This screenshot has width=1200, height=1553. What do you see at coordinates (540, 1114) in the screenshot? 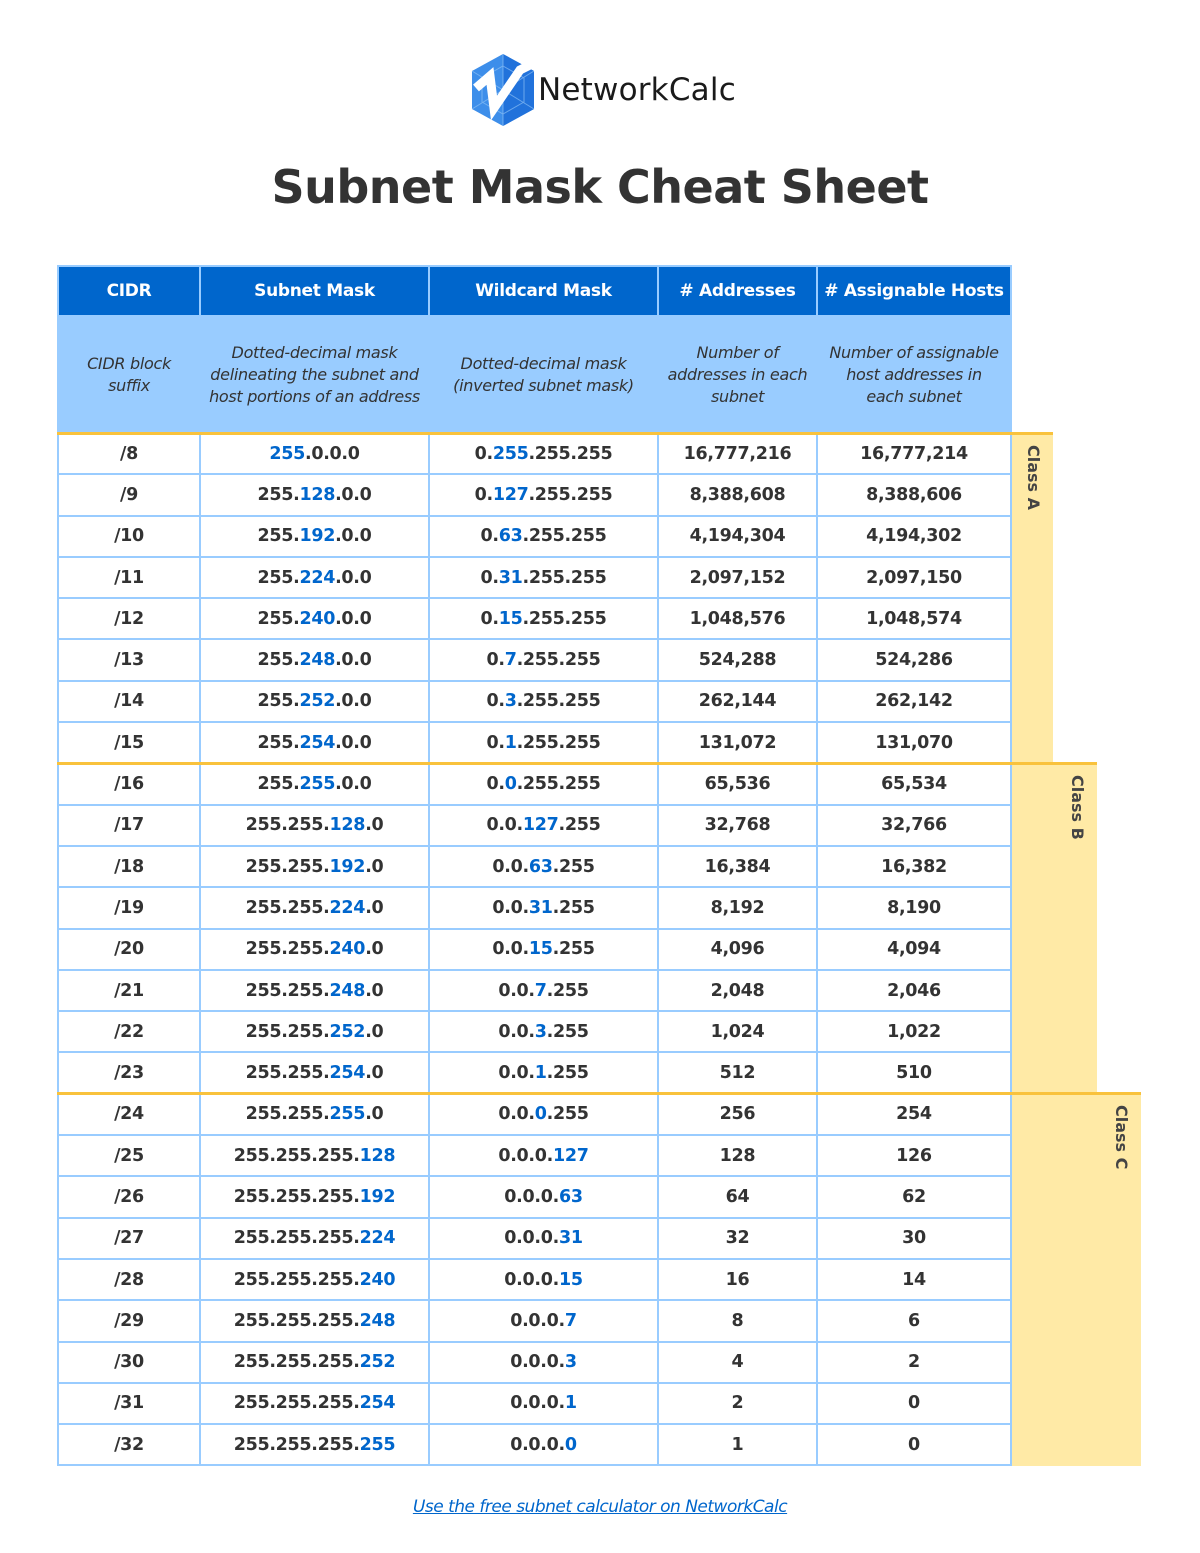
I see `wildcard-mask-cell-hl: 0` at bounding box center [540, 1114].